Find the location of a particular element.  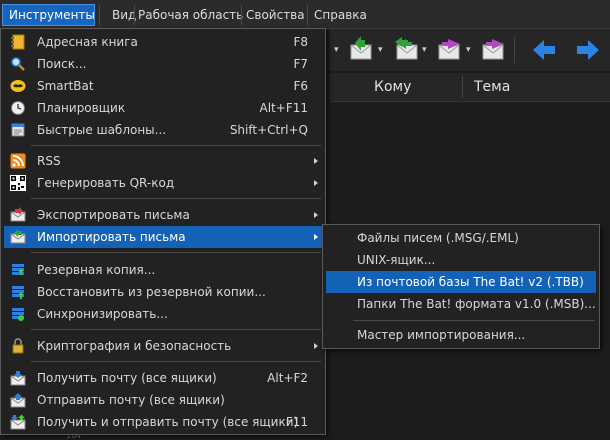

backup-icon is located at coordinates (18, 269).